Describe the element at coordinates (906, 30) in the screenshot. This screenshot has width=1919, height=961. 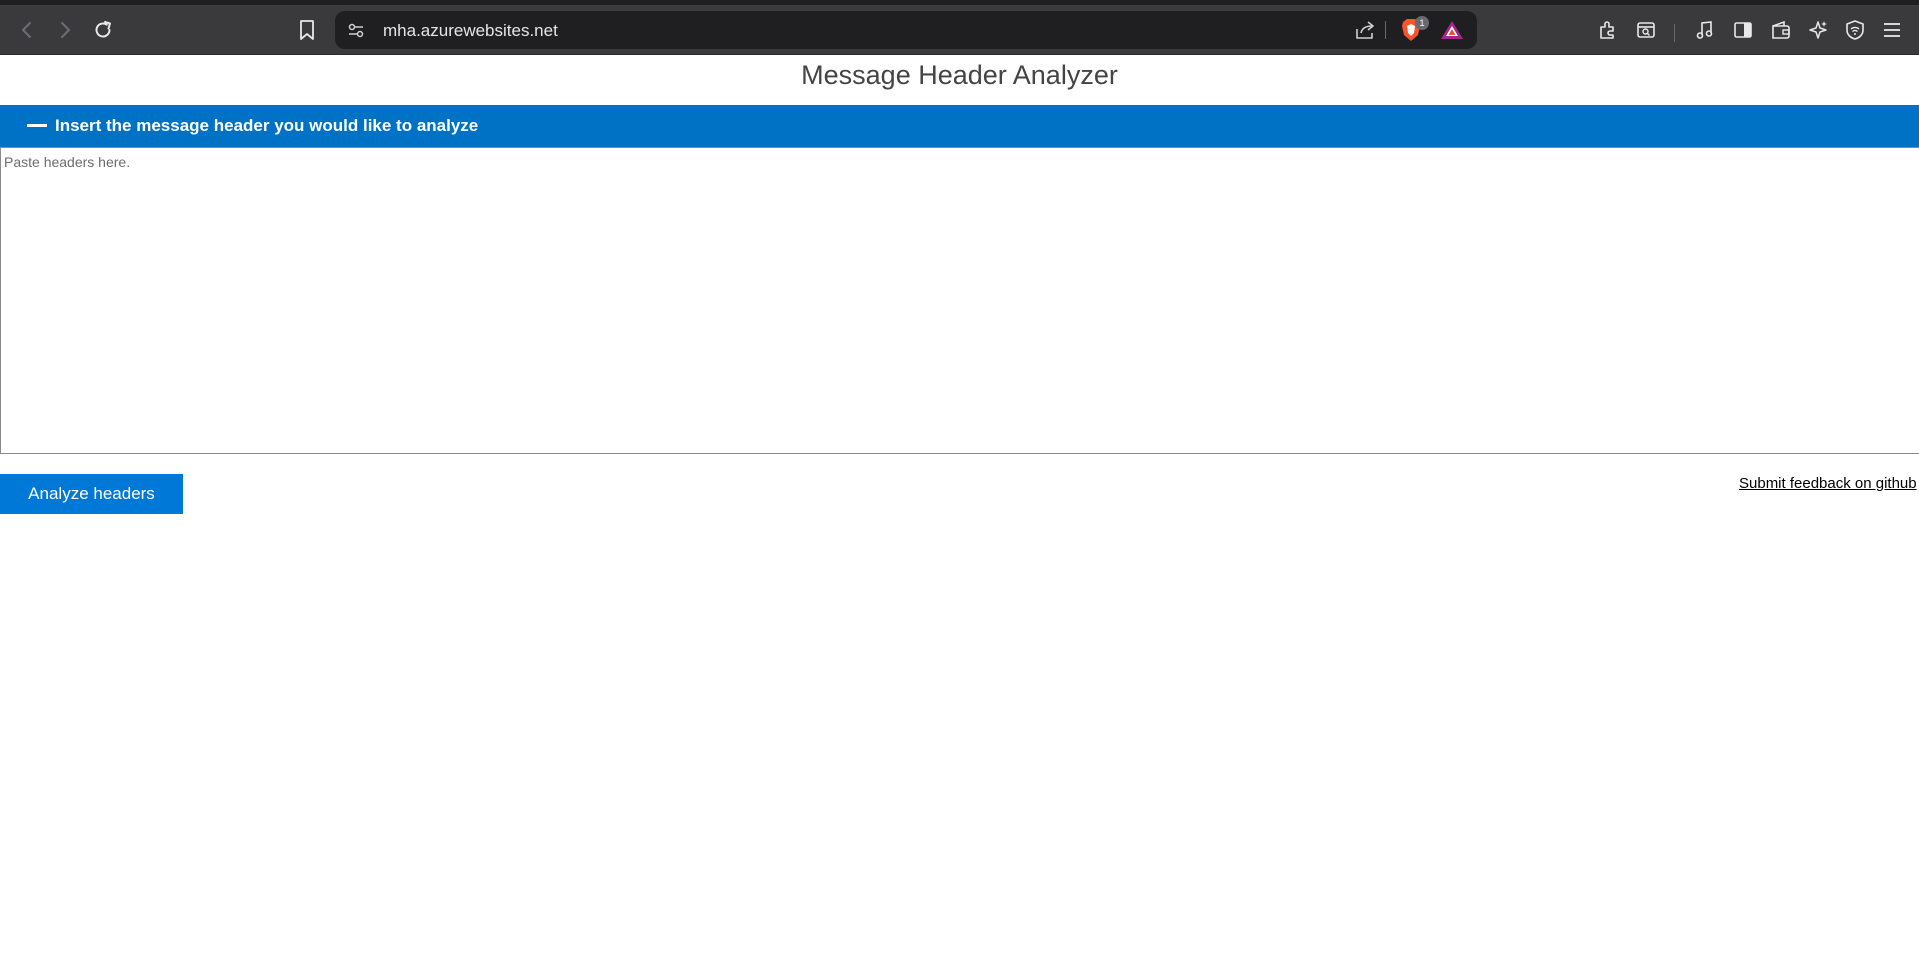
I see `address-bar: mha.azurewebsites.net 1` at that location.